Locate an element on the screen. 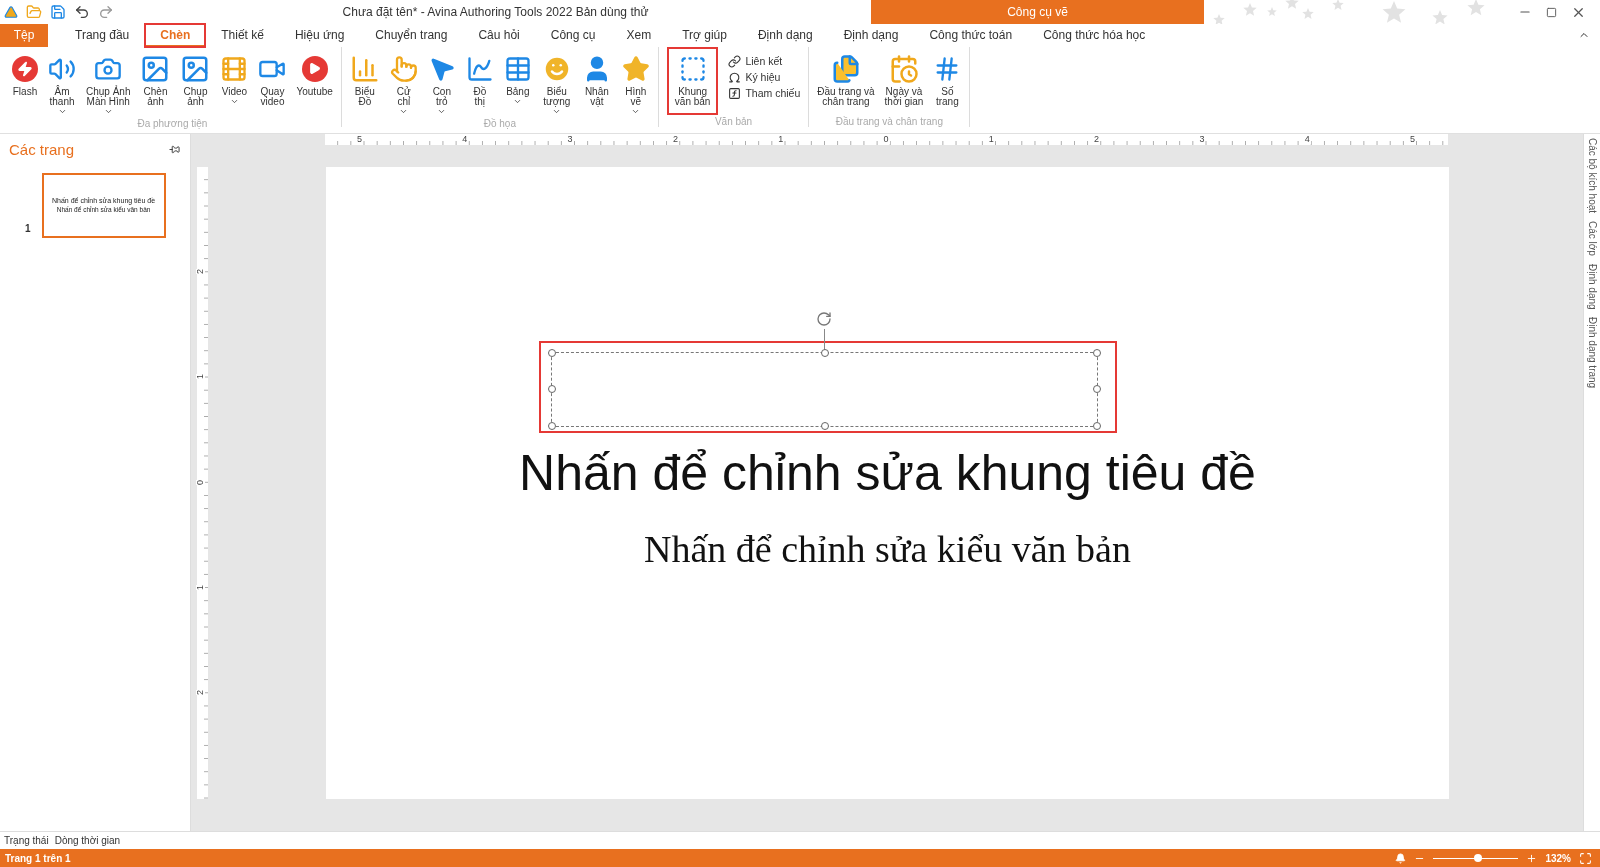 The width and height of the screenshot is (1600, 867). group-label: Đầu trang và chân trang is located at coordinates (889, 121).